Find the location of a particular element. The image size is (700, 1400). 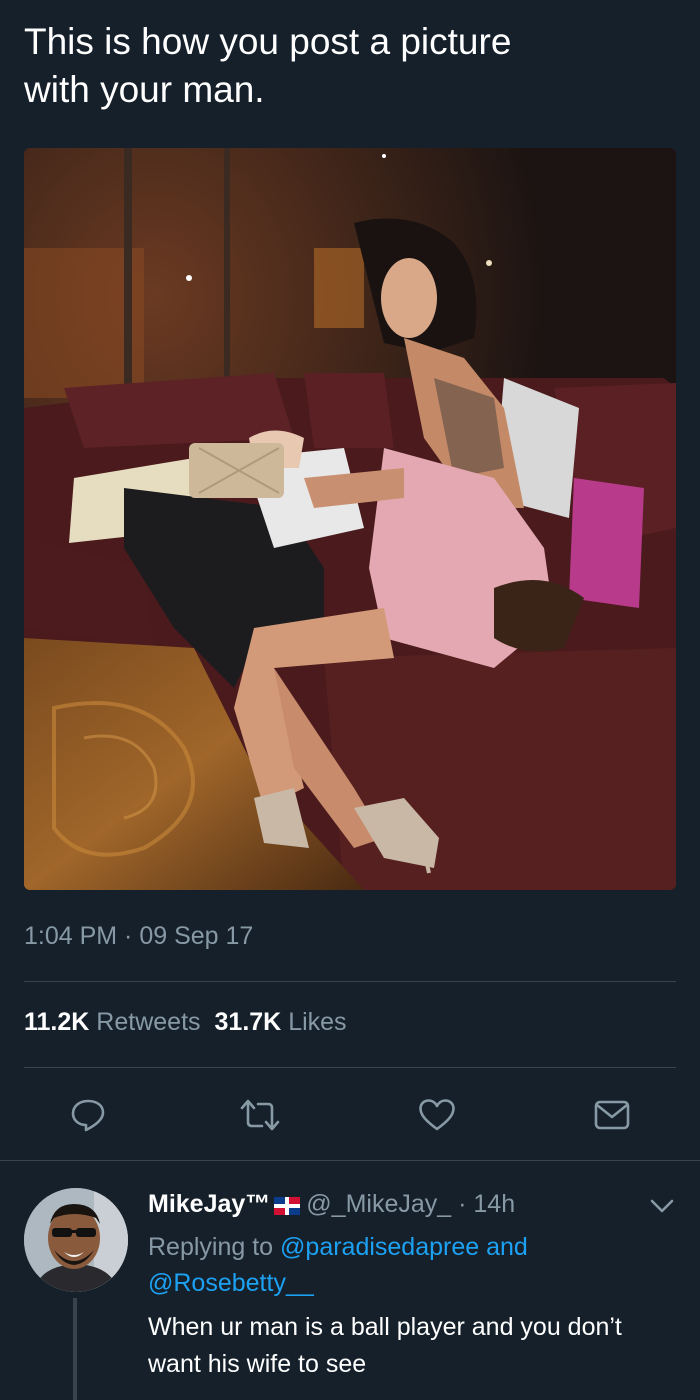

like-button is located at coordinates (437, 1115).